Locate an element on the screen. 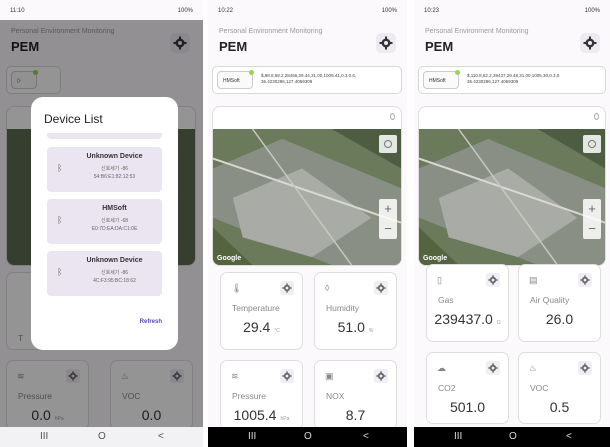 The width and height of the screenshot is (610, 447). sensor-card-voc: ♨ VOC 0.5 is located at coordinates (559, 388).